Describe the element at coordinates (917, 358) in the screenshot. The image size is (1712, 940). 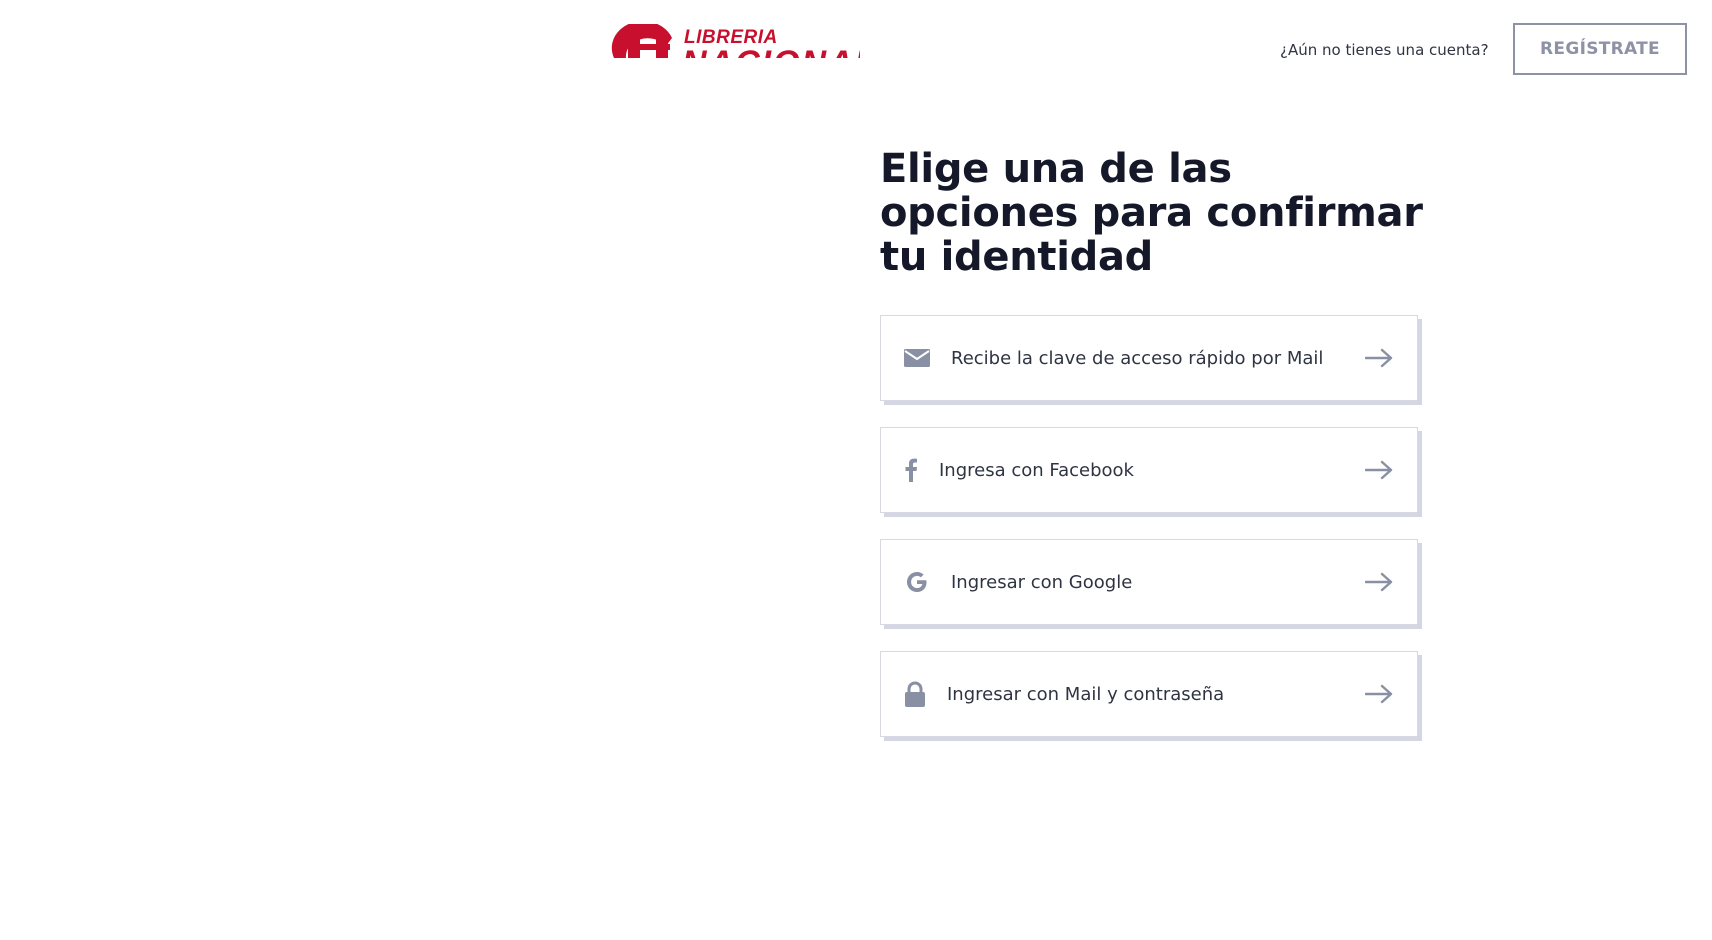
I see `envelope-icon` at that location.